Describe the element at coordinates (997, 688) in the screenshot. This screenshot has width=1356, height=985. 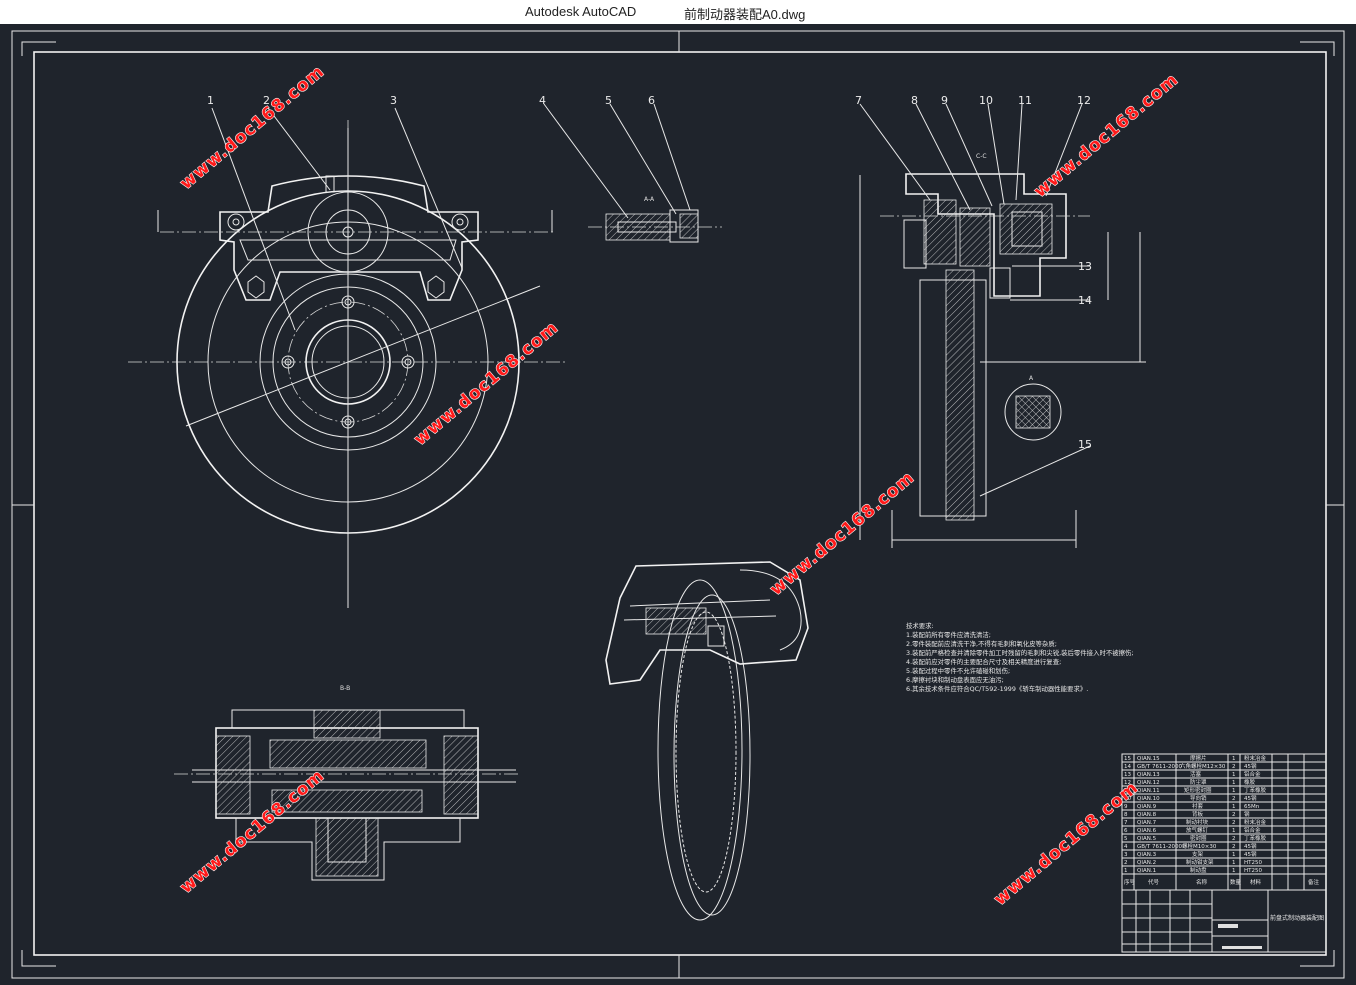
I see `tech-req-item: 6.其余技术条件应符合QC/T592-1999《轿车制动器性能要求》.` at that location.